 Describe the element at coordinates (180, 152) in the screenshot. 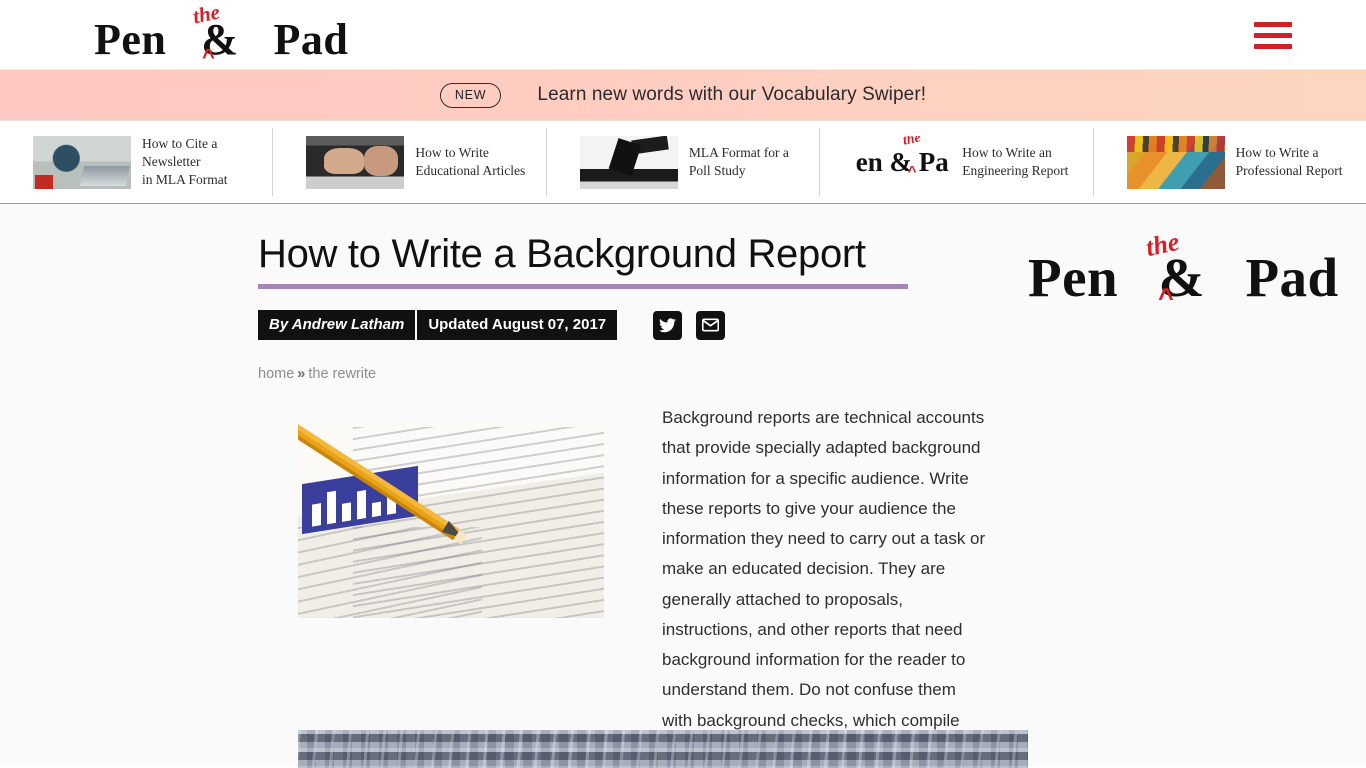

I see `related-article-1-line1: How to Cite a Newsletter` at that location.